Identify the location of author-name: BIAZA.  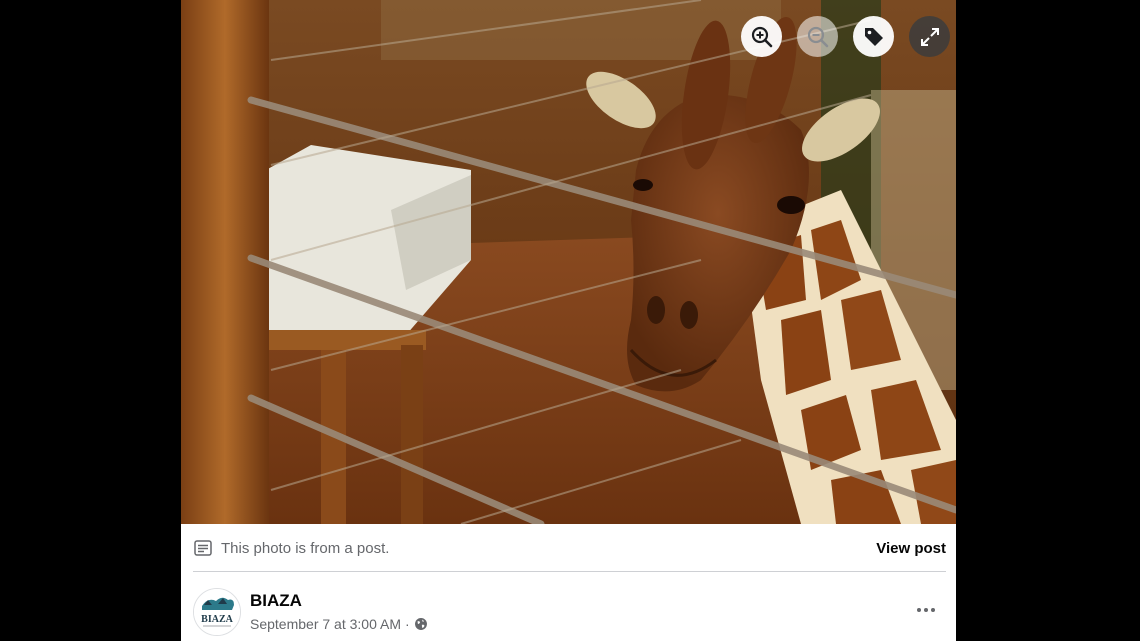
(276, 601).